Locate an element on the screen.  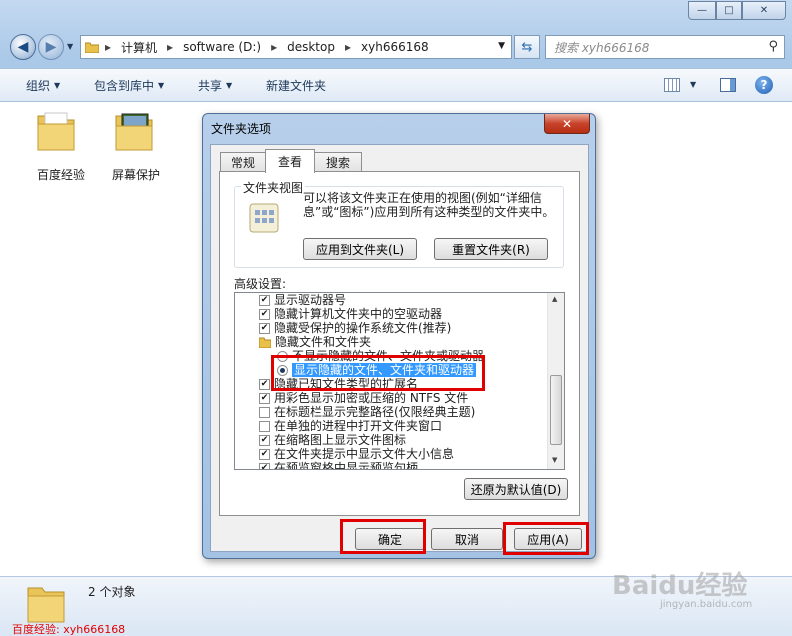
setting-label: 显示驱动器号 is located at coordinates (310, 300).